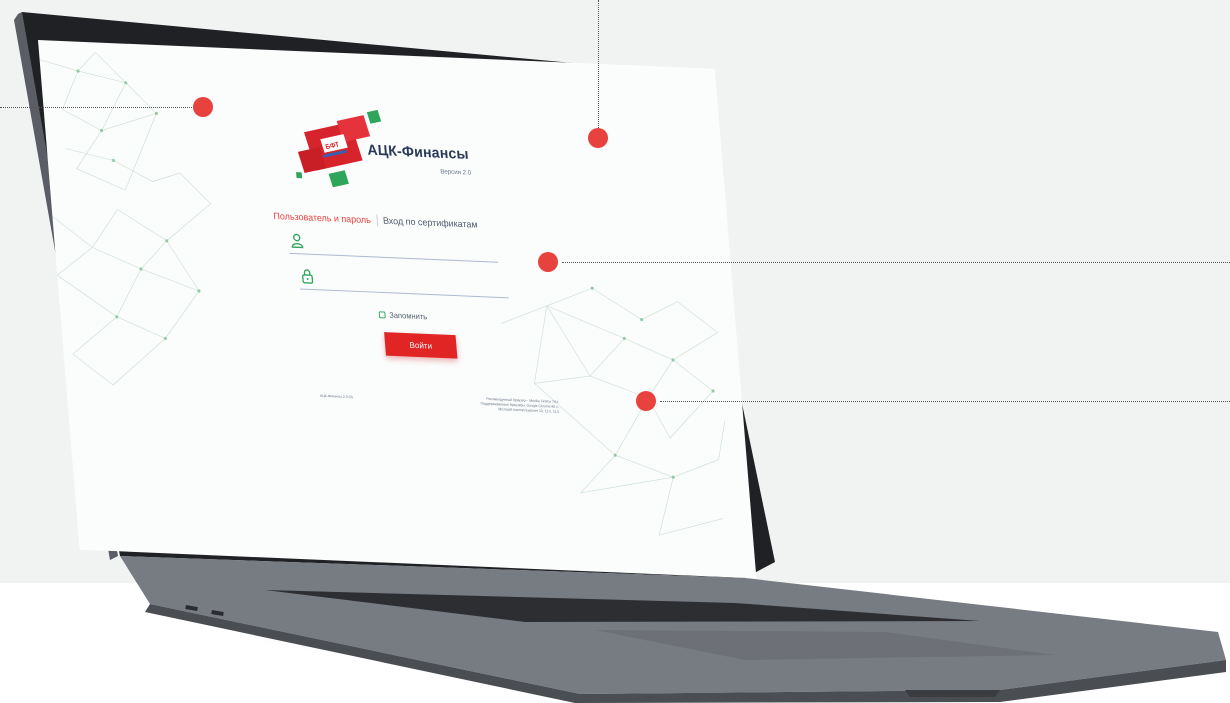 This screenshot has width=1230, height=703. Describe the element at coordinates (456, 172) in the screenshot. I see `app-version: Версия 2.0` at that location.